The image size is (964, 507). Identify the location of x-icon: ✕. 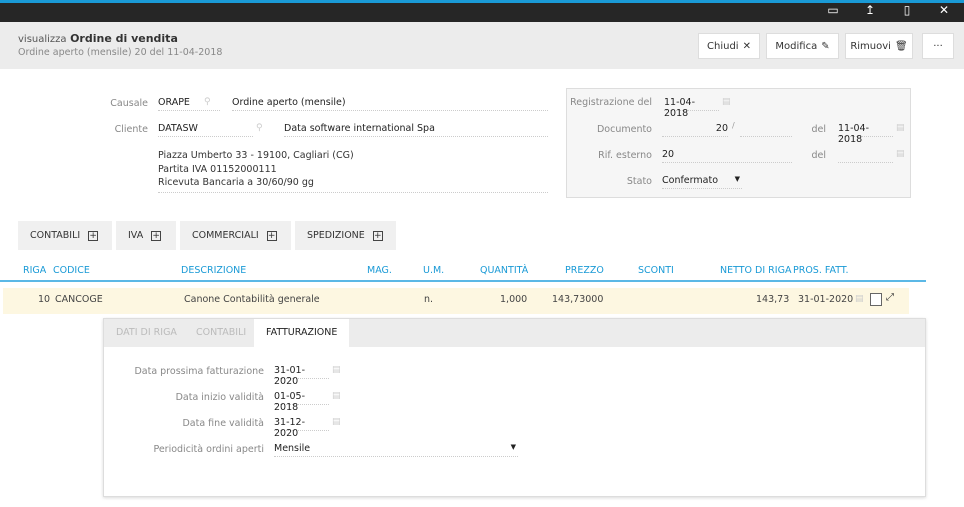
(746, 46).